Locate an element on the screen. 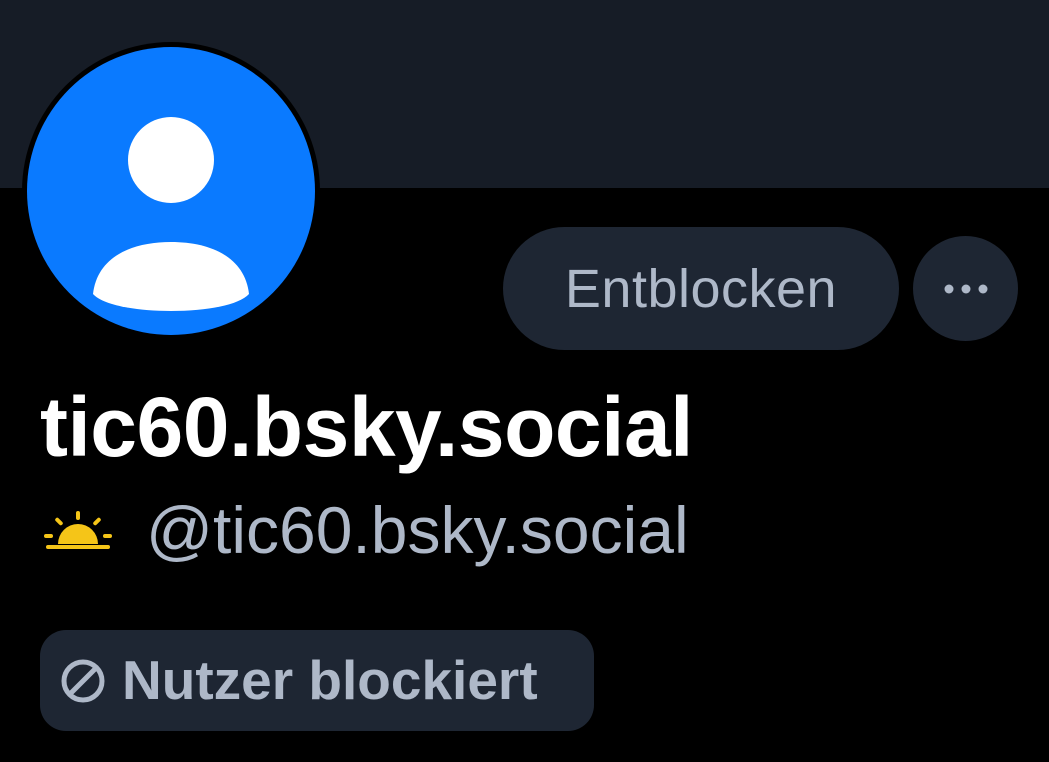 The height and width of the screenshot is (762, 1049). handle-row: @tic60.bsky.social is located at coordinates (366, 530).